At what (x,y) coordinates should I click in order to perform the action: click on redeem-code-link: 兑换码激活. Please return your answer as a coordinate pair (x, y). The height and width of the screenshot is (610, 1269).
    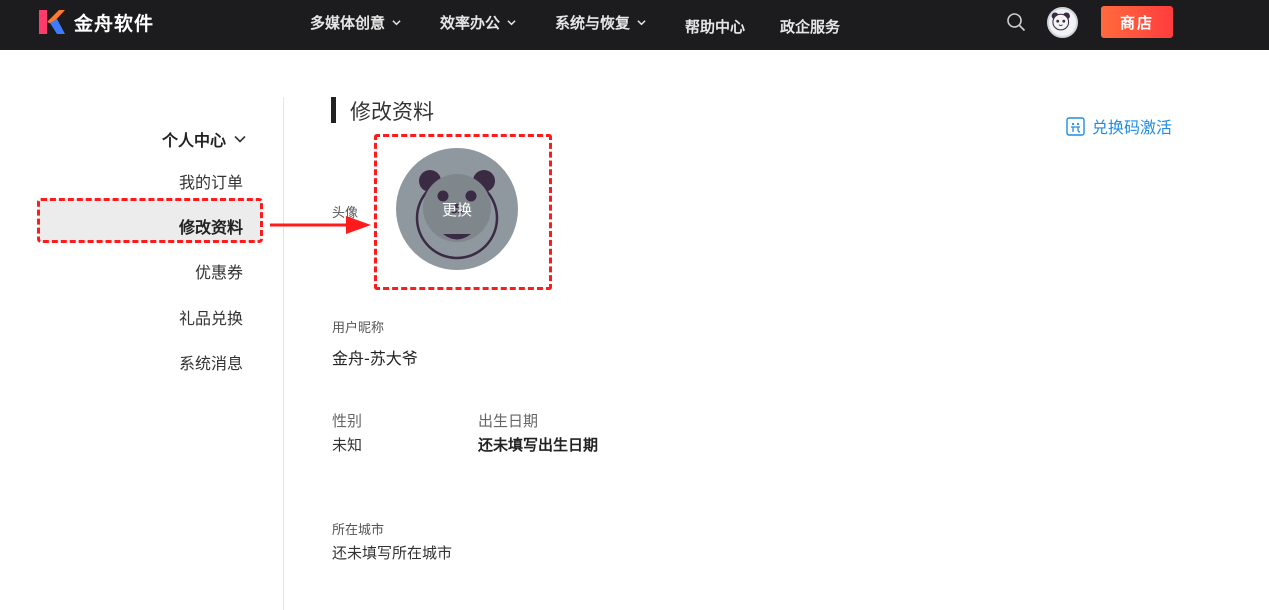
    Looking at the image, I should click on (1119, 126).